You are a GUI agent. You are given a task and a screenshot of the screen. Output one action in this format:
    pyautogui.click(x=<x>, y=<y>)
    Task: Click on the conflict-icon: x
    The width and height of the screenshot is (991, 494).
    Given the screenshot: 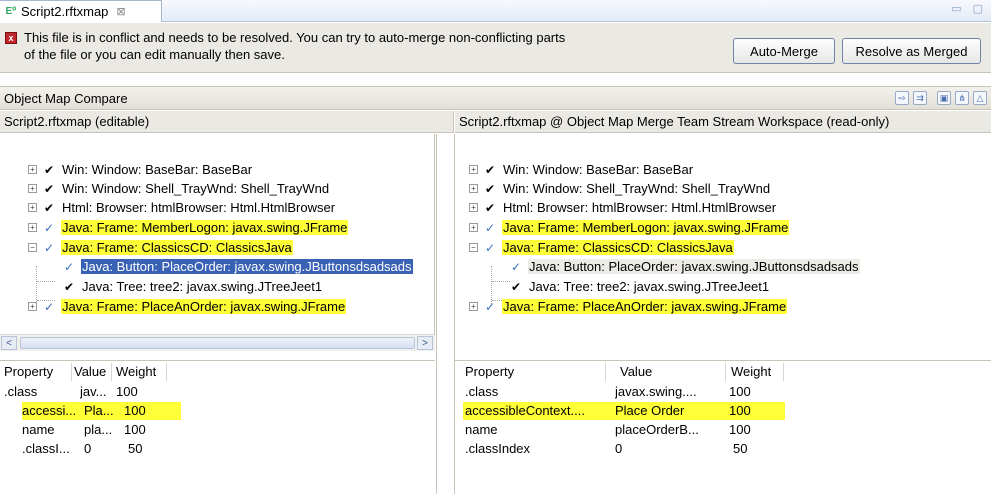 What is the action you would take?
    pyautogui.click(x=11, y=38)
    